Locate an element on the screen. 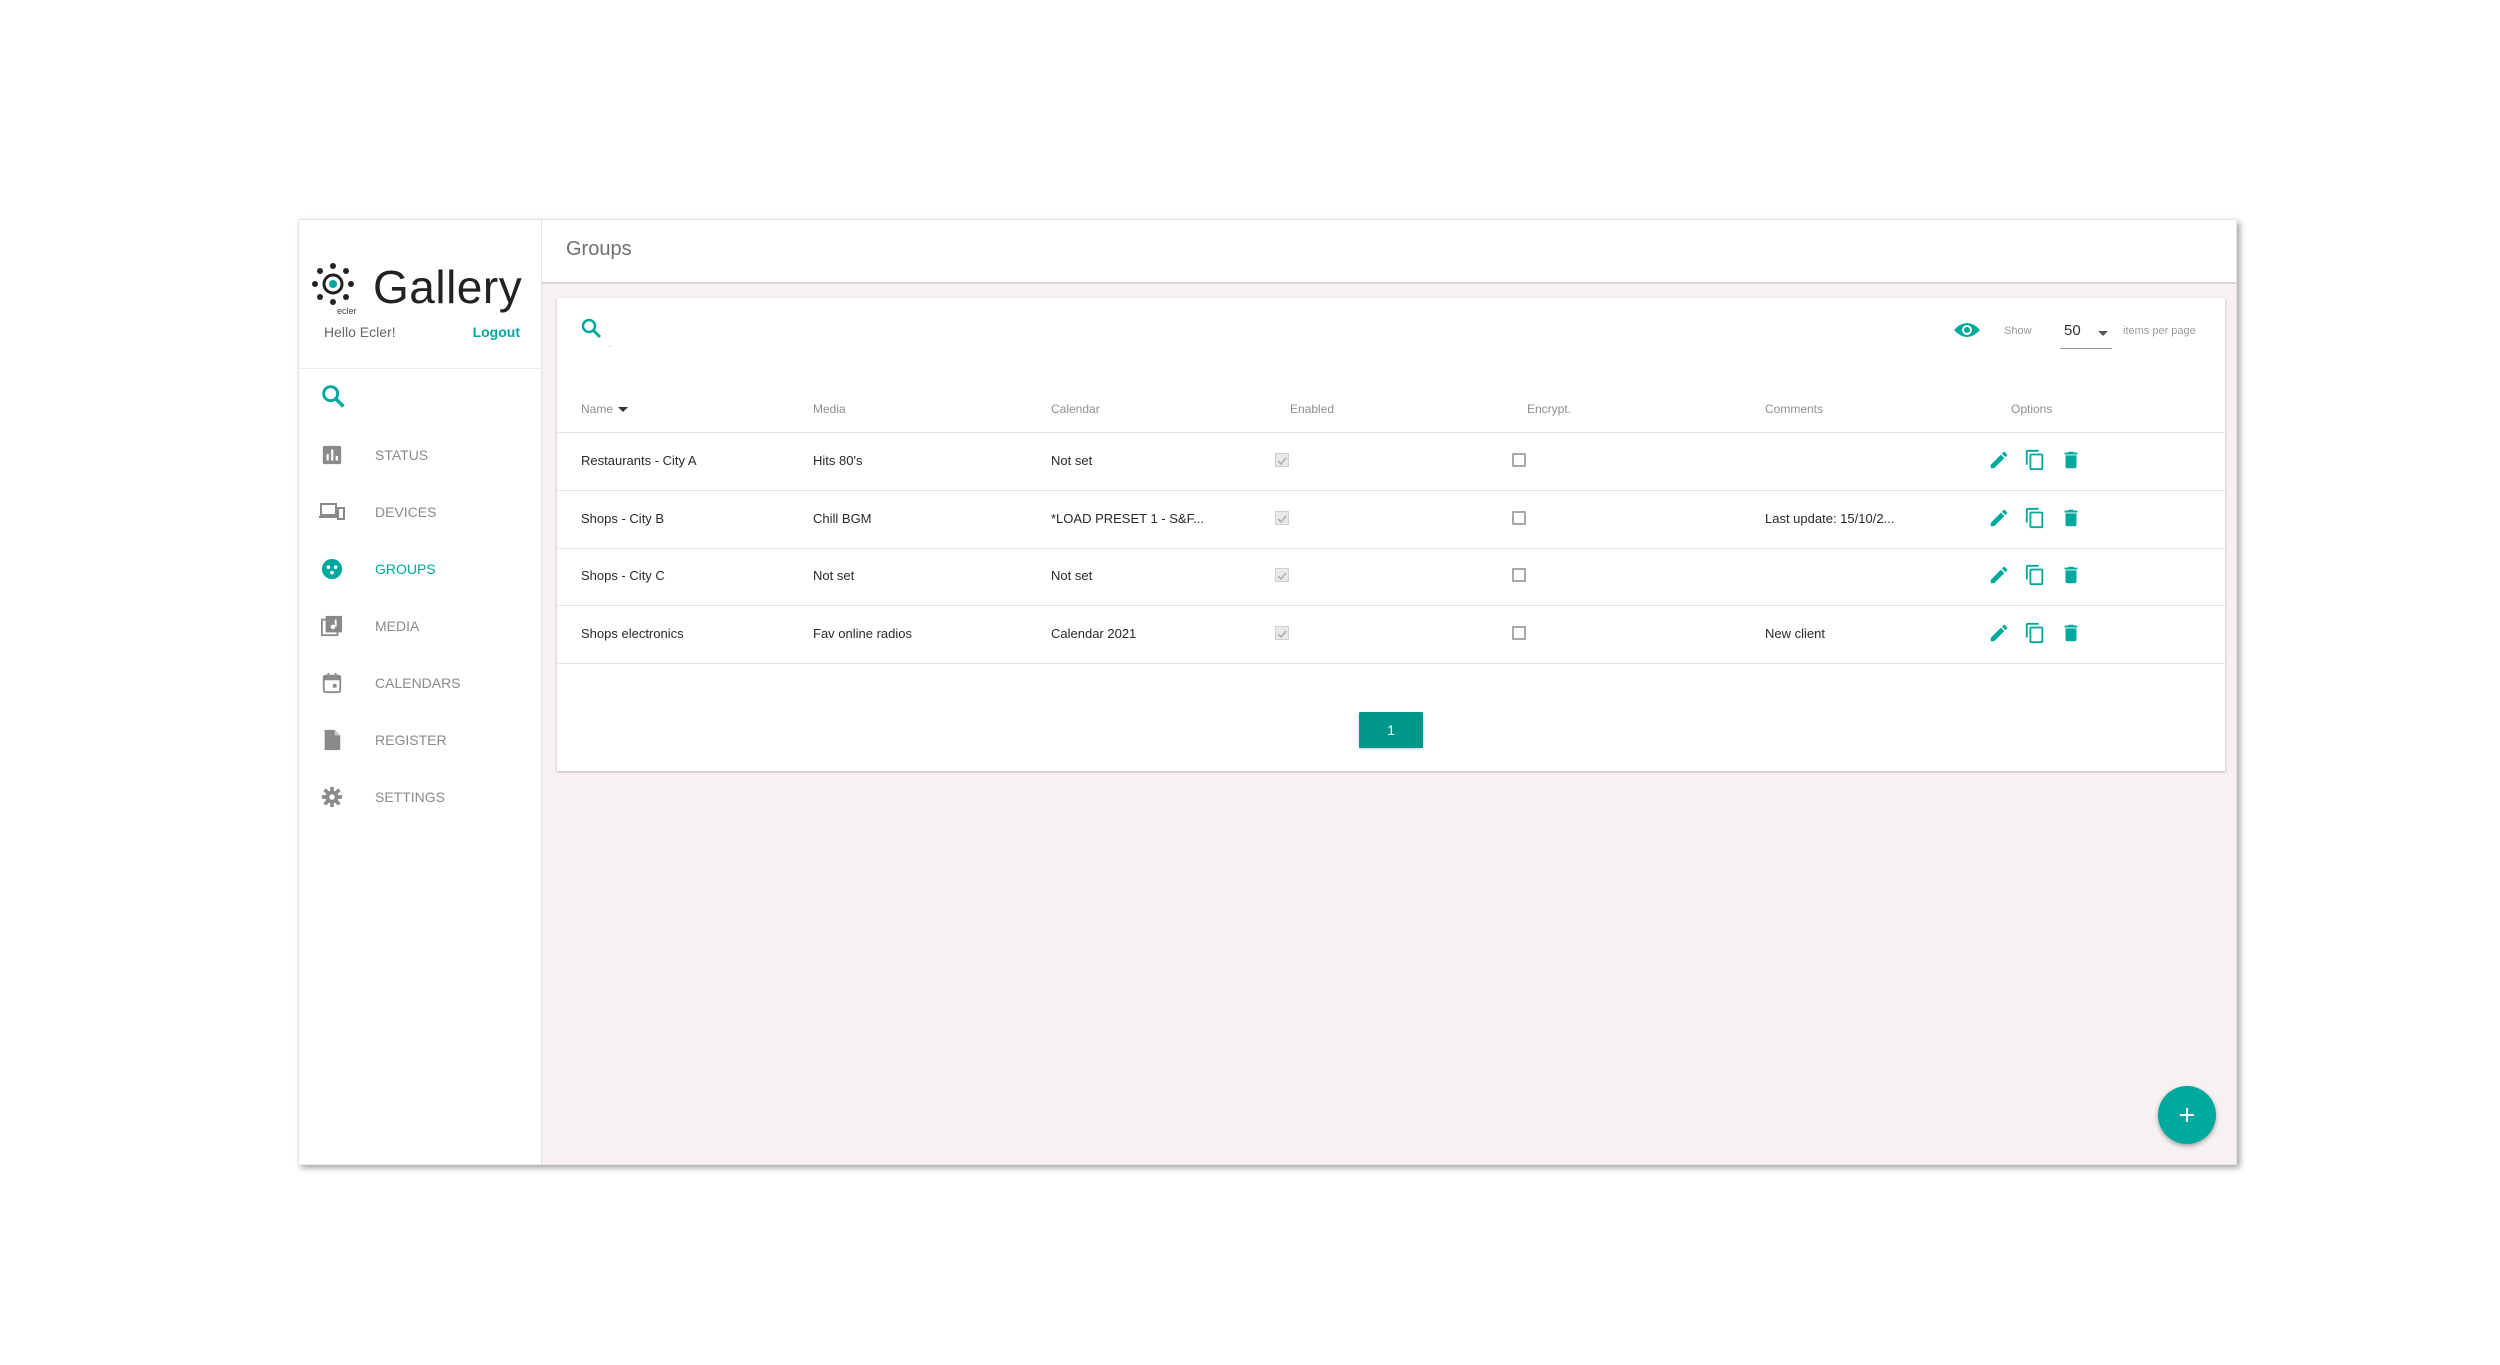 Image resolution: width=2500 pixels, height=1365 pixels. logout-link: Logout is located at coordinates (496, 332).